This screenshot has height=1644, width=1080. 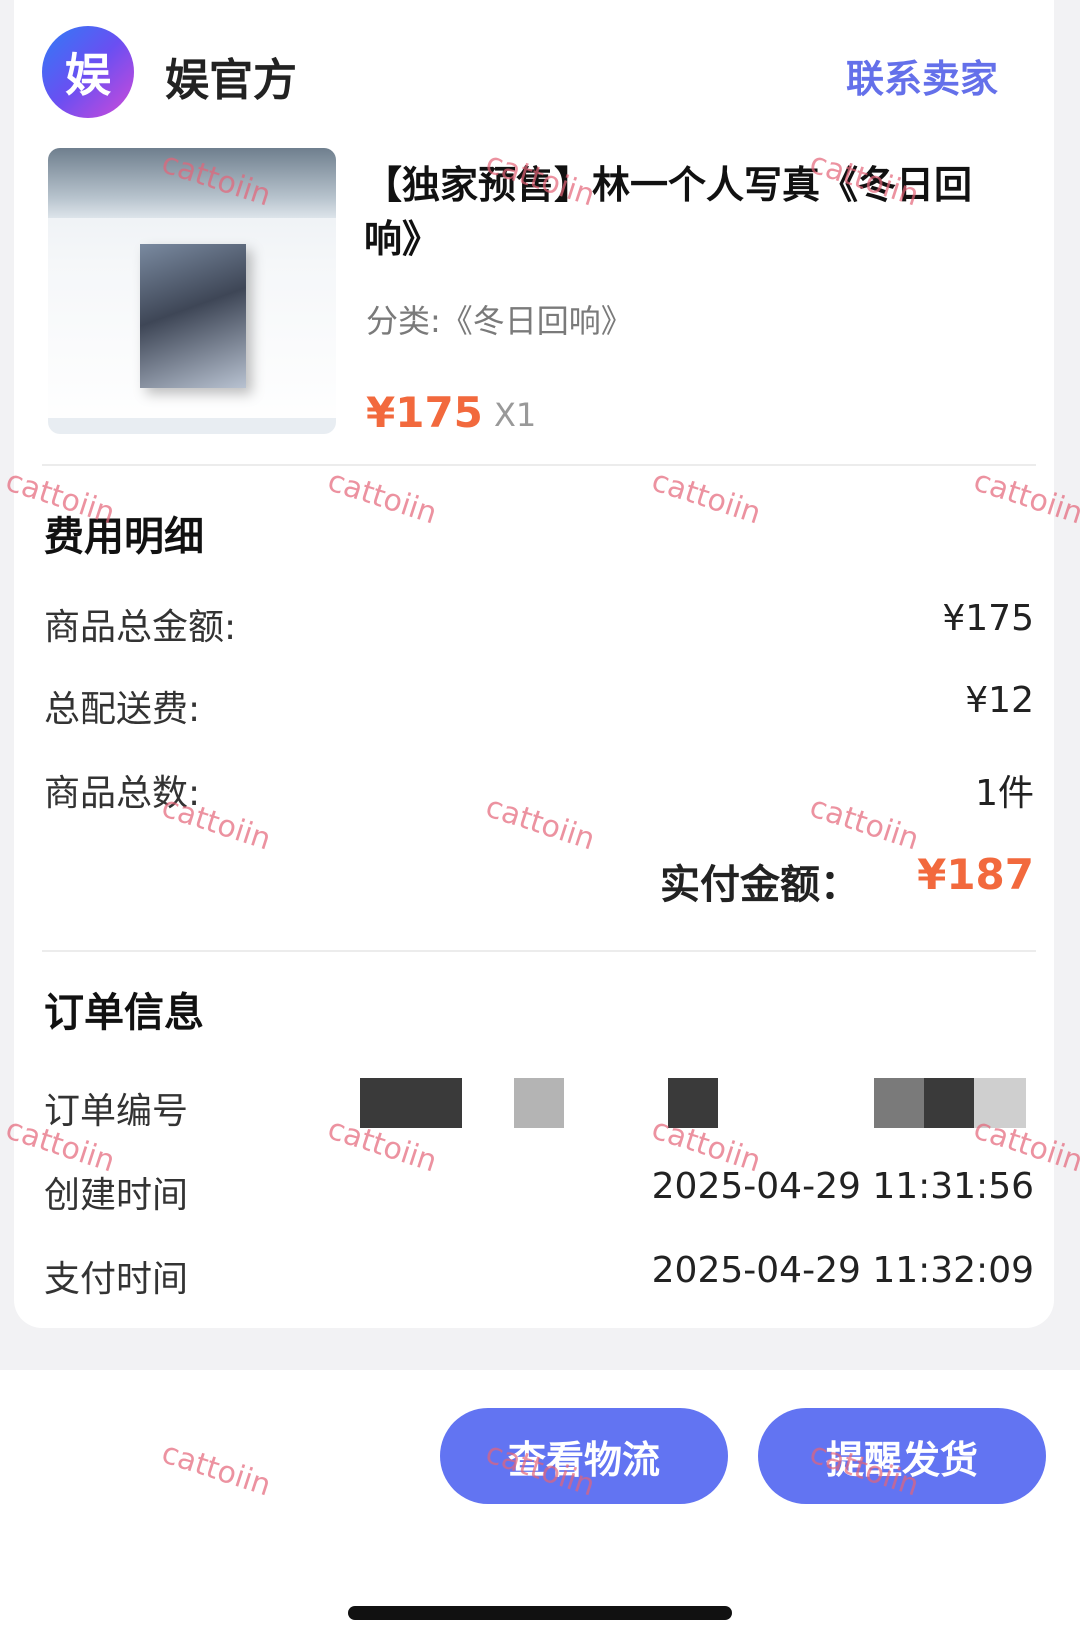 What do you see at coordinates (192, 426) in the screenshot?
I see `thumbnail-footer` at bounding box center [192, 426].